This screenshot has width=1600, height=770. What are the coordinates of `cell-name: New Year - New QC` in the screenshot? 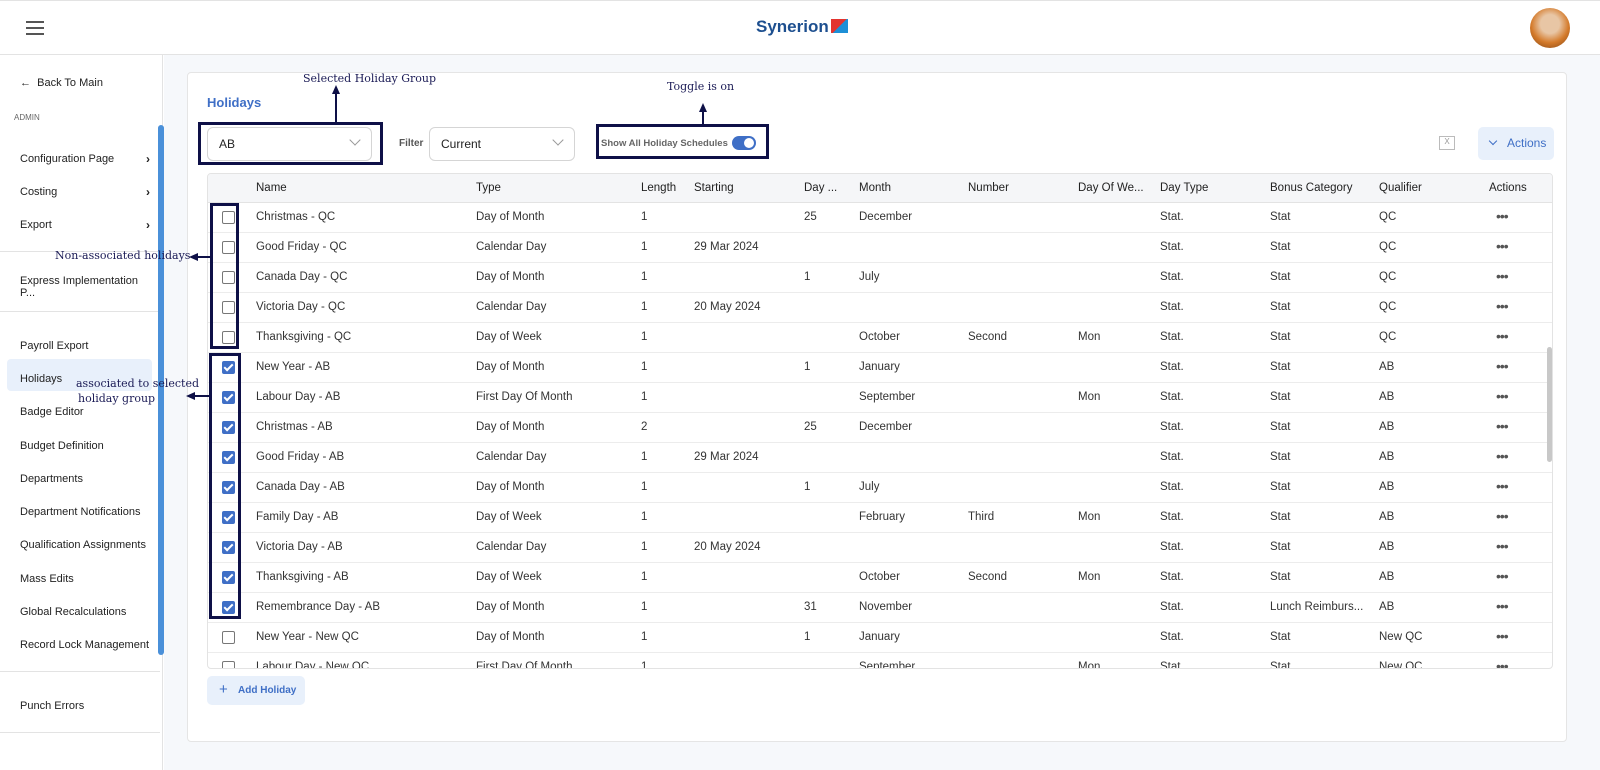 It's located at (307, 637).